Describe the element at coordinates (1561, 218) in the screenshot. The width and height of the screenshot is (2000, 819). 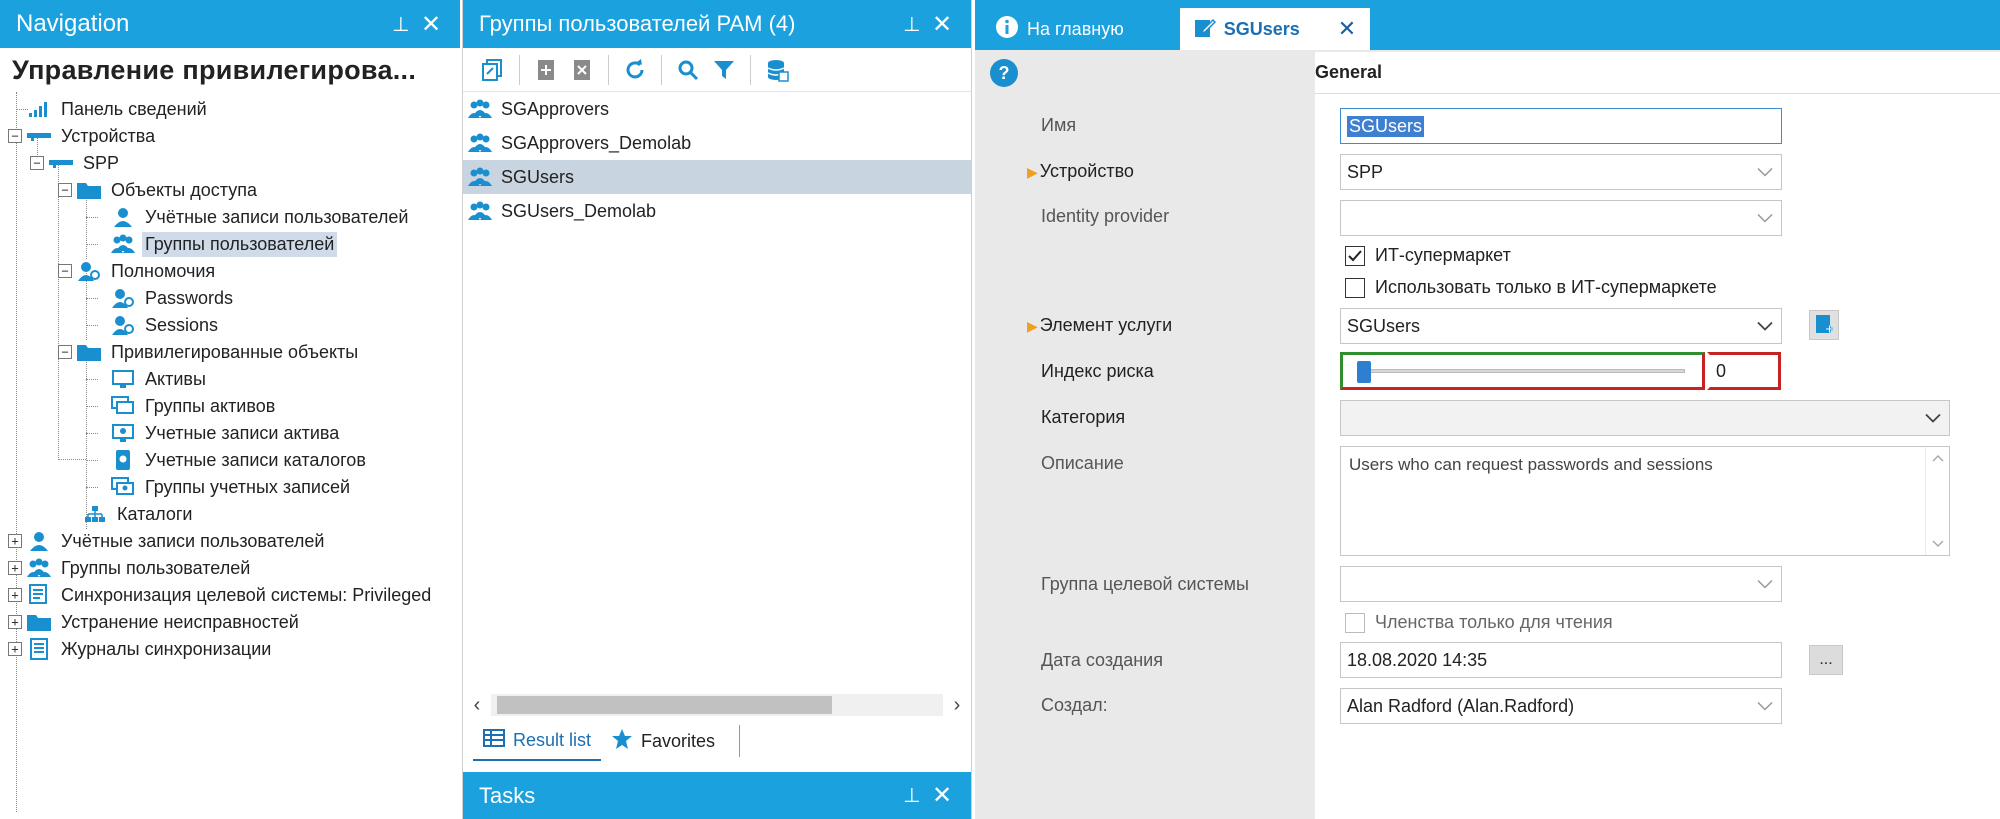
I see `identity-provider-select` at that location.